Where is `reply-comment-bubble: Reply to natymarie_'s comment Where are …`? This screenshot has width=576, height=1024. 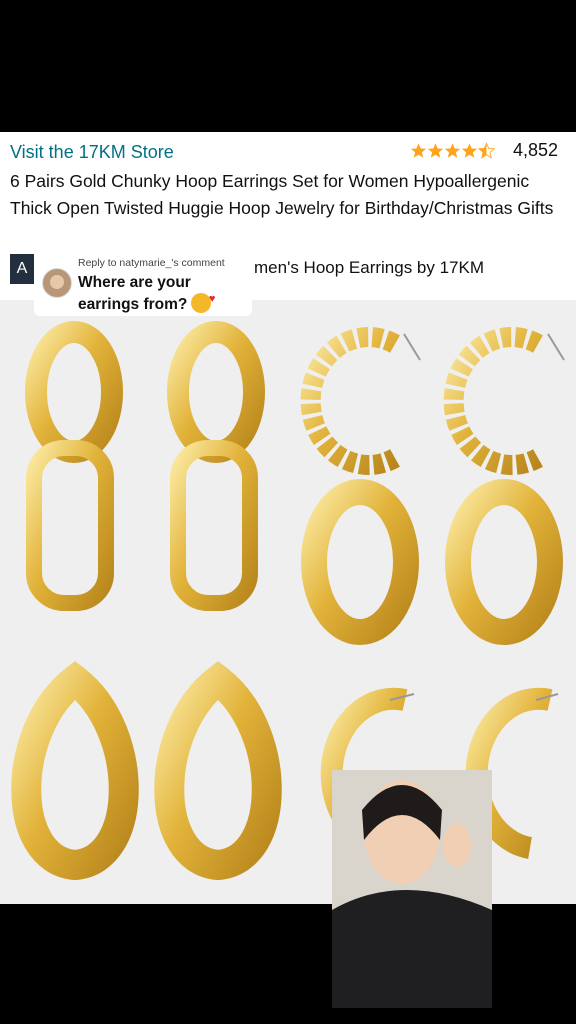 reply-comment-bubble: Reply to natymarie_'s comment Where are … is located at coordinates (143, 285).